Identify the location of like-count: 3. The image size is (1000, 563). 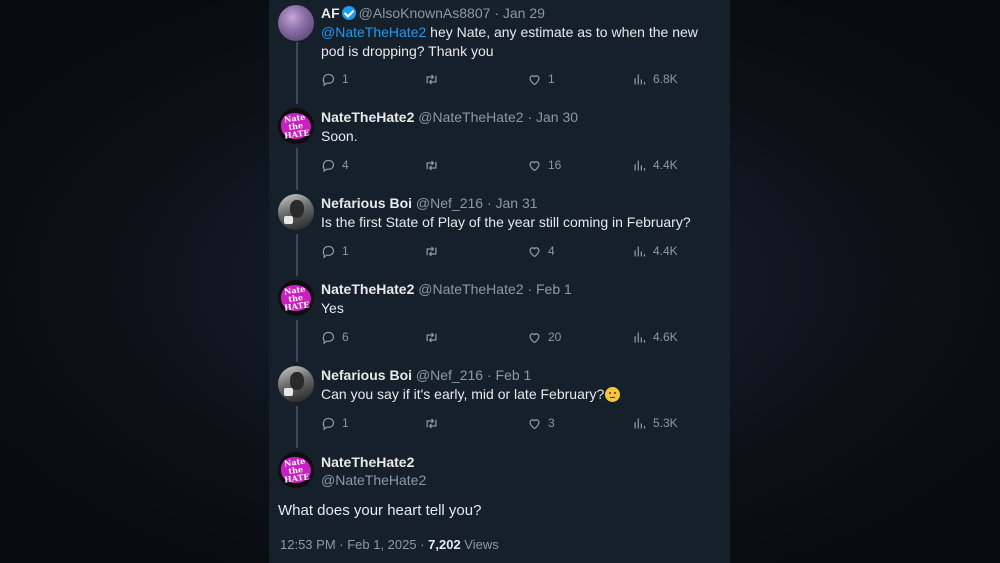
(551, 423).